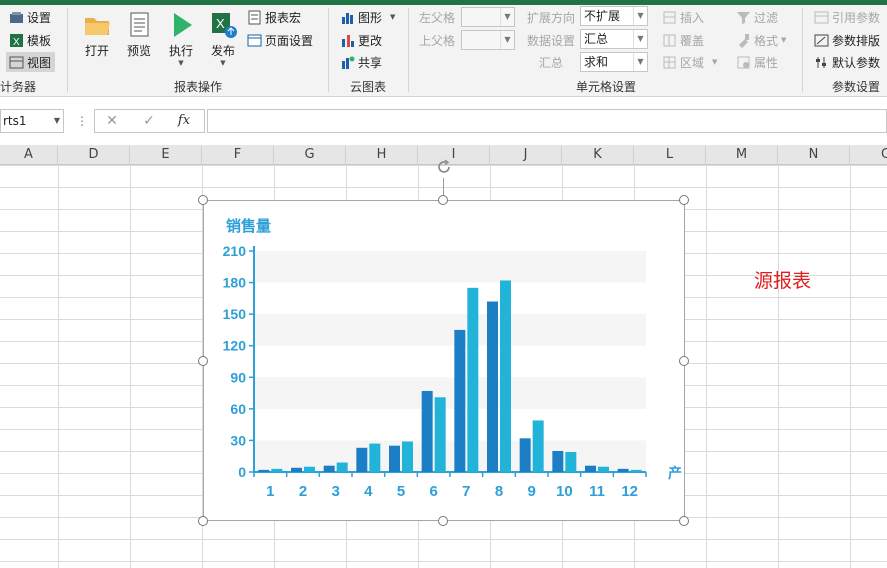  Describe the element at coordinates (598, 155) in the screenshot. I see `column-header: K` at that location.